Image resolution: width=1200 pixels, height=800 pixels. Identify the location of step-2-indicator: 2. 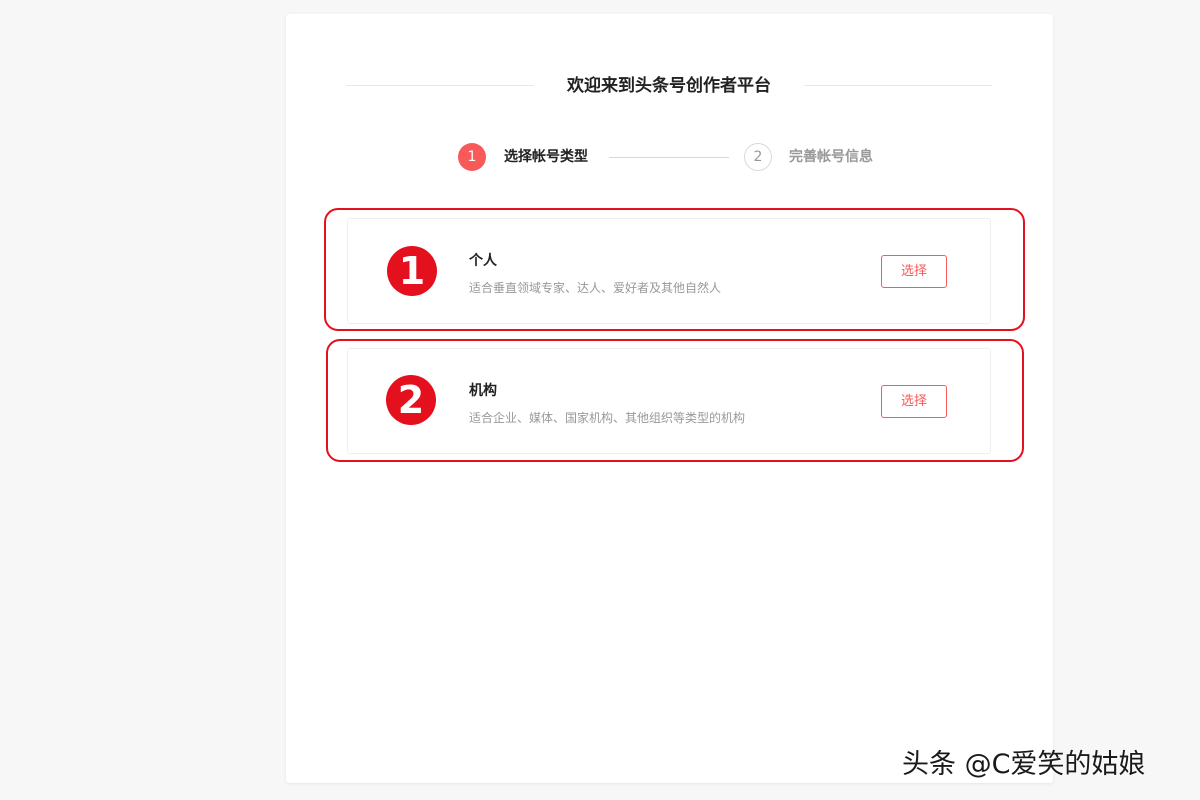
(758, 157).